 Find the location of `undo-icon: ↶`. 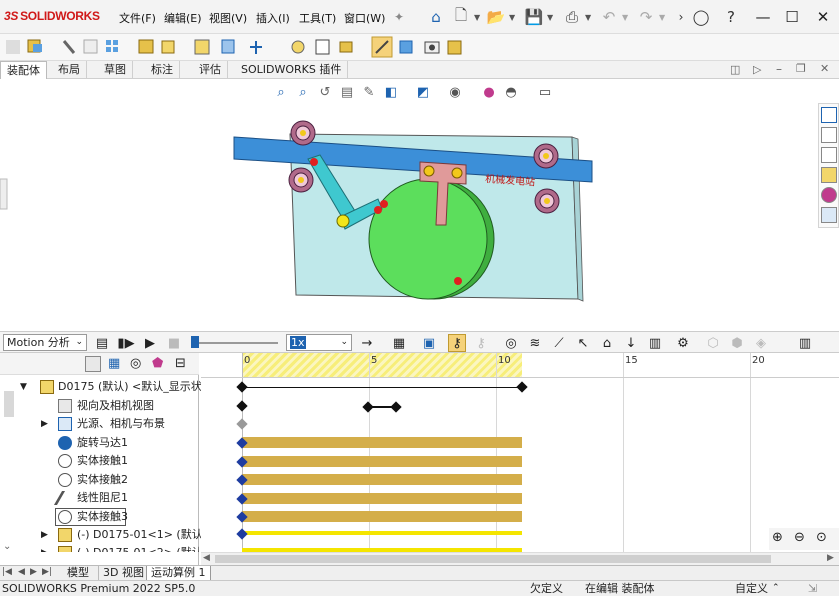

undo-icon: ↶ is located at coordinates (609, 17).